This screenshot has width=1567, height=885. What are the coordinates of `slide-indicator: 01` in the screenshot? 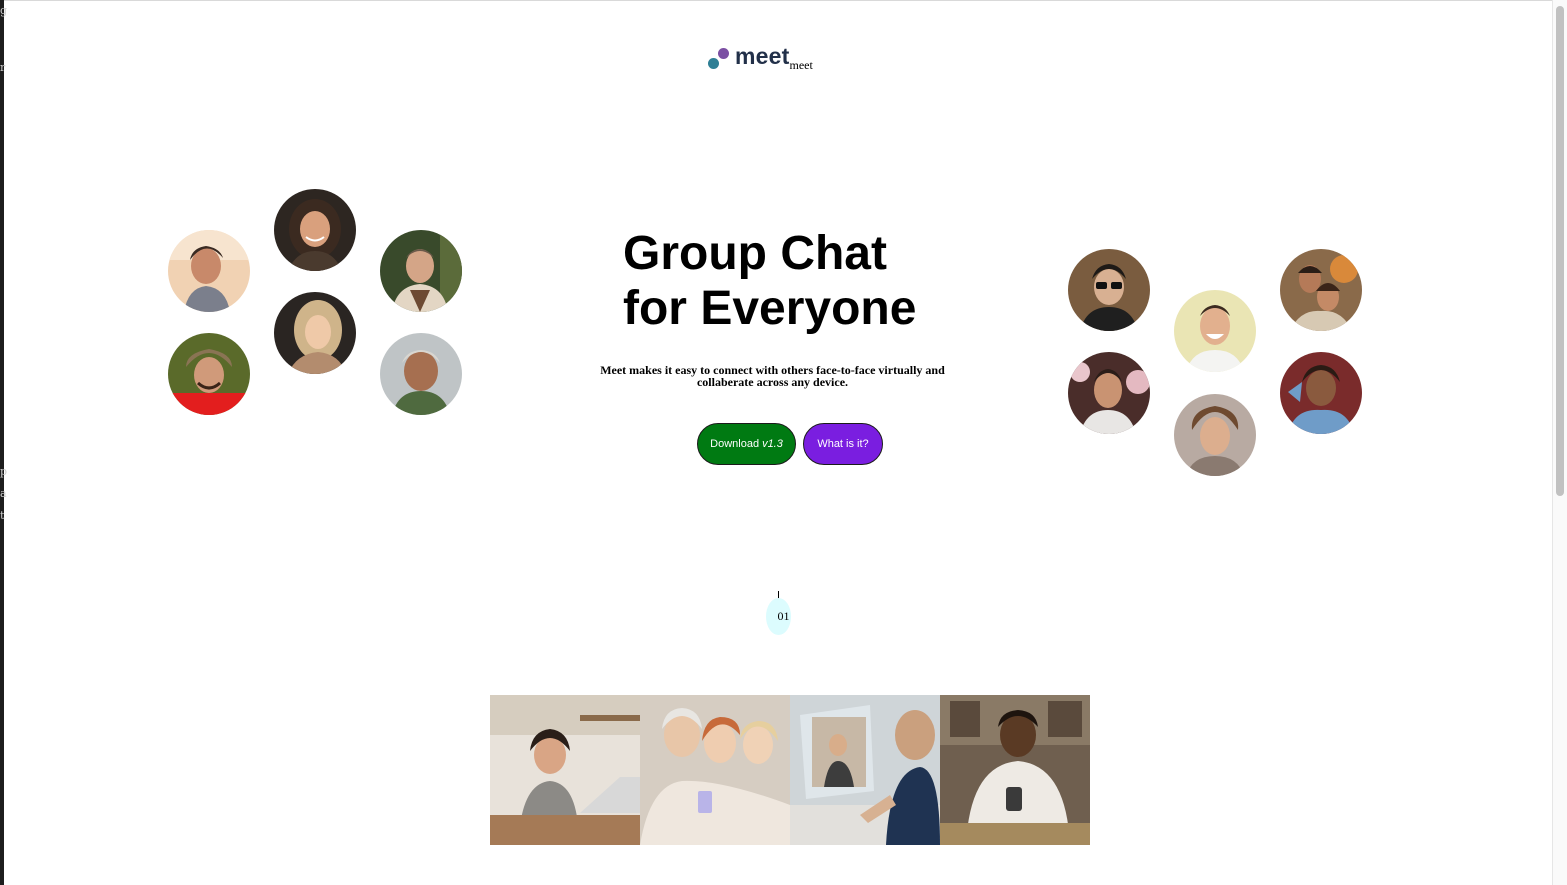 It's located at (778, 616).